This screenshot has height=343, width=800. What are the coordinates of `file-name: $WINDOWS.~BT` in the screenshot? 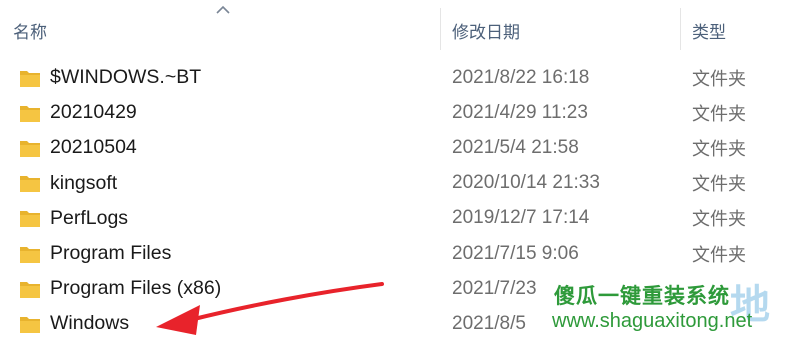 It's located at (126, 77).